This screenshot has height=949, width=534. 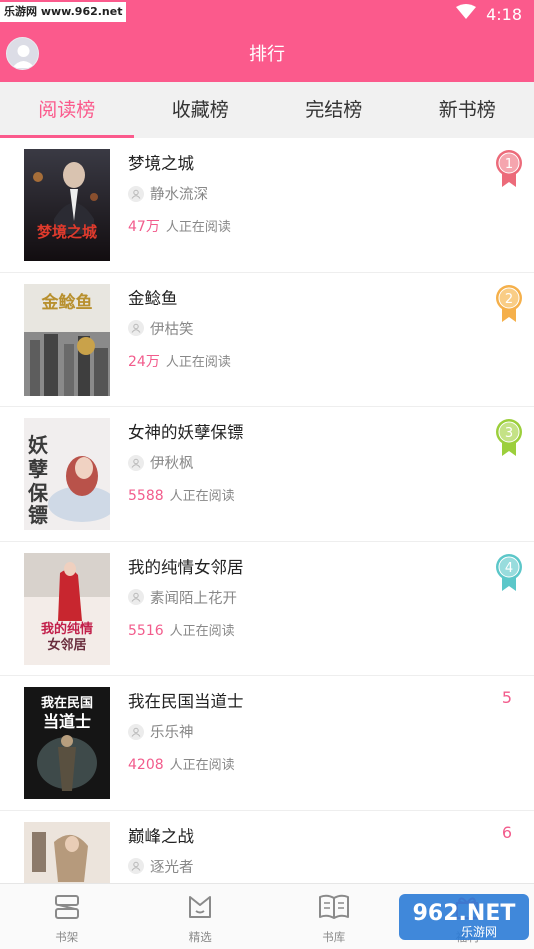 I want to click on reading-line: 5516 人正在阅读, so click(x=181, y=629).